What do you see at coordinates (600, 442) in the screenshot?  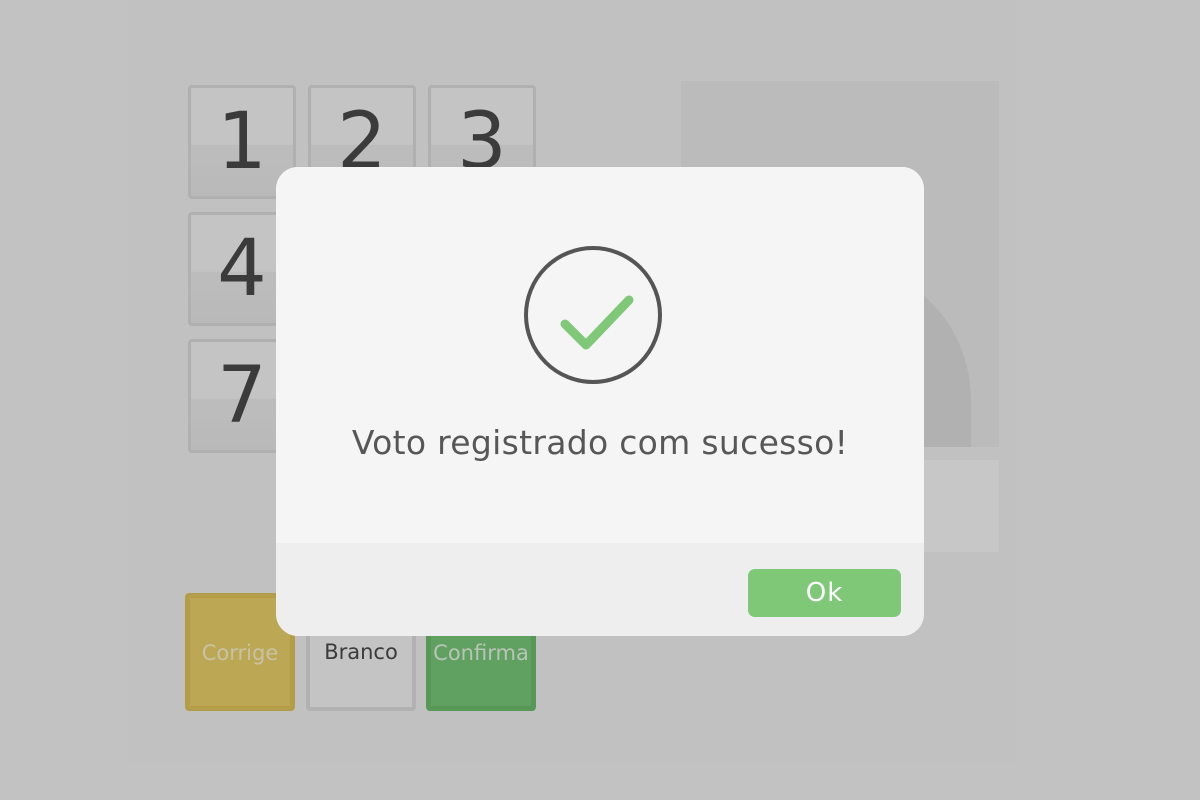 I see `dialog-message: Voto registrado com sucesso!` at bounding box center [600, 442].